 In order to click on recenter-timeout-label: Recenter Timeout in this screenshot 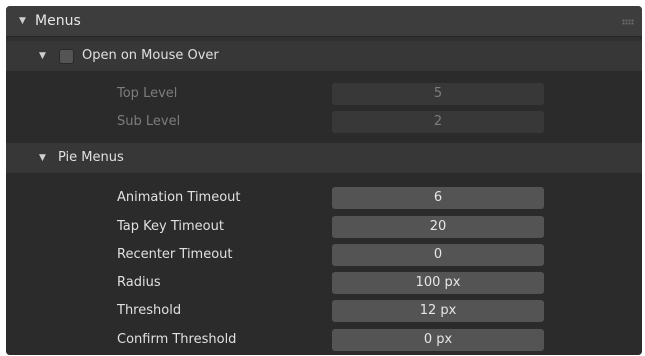, I will do `click(175, 254)`.